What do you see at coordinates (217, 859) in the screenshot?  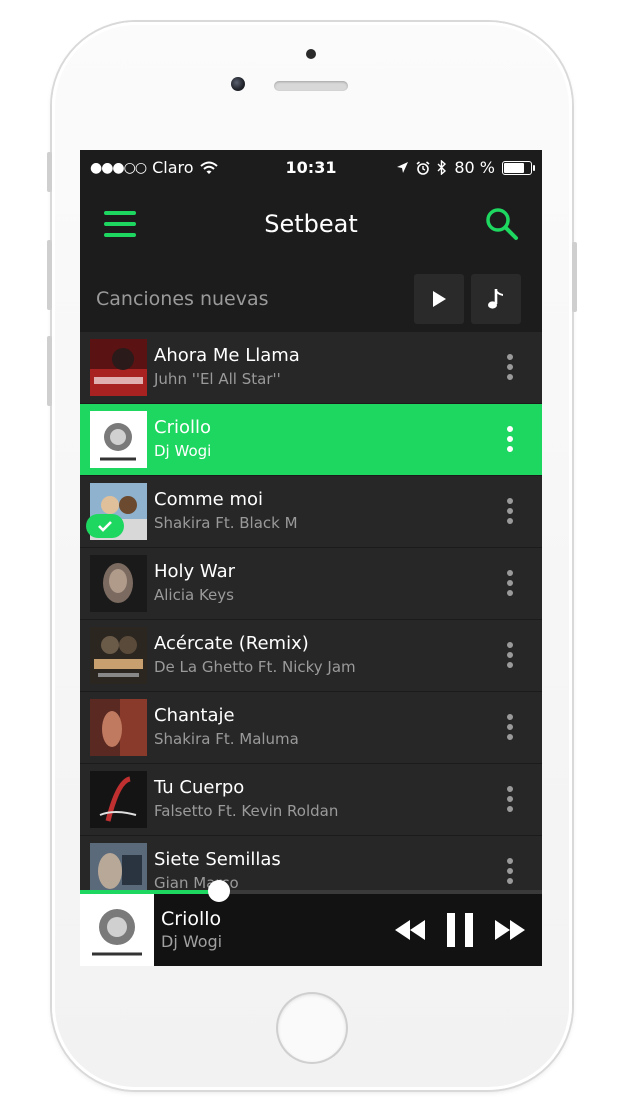 I see `song-title: Siete Semillas` at bounding box center [217, 859].